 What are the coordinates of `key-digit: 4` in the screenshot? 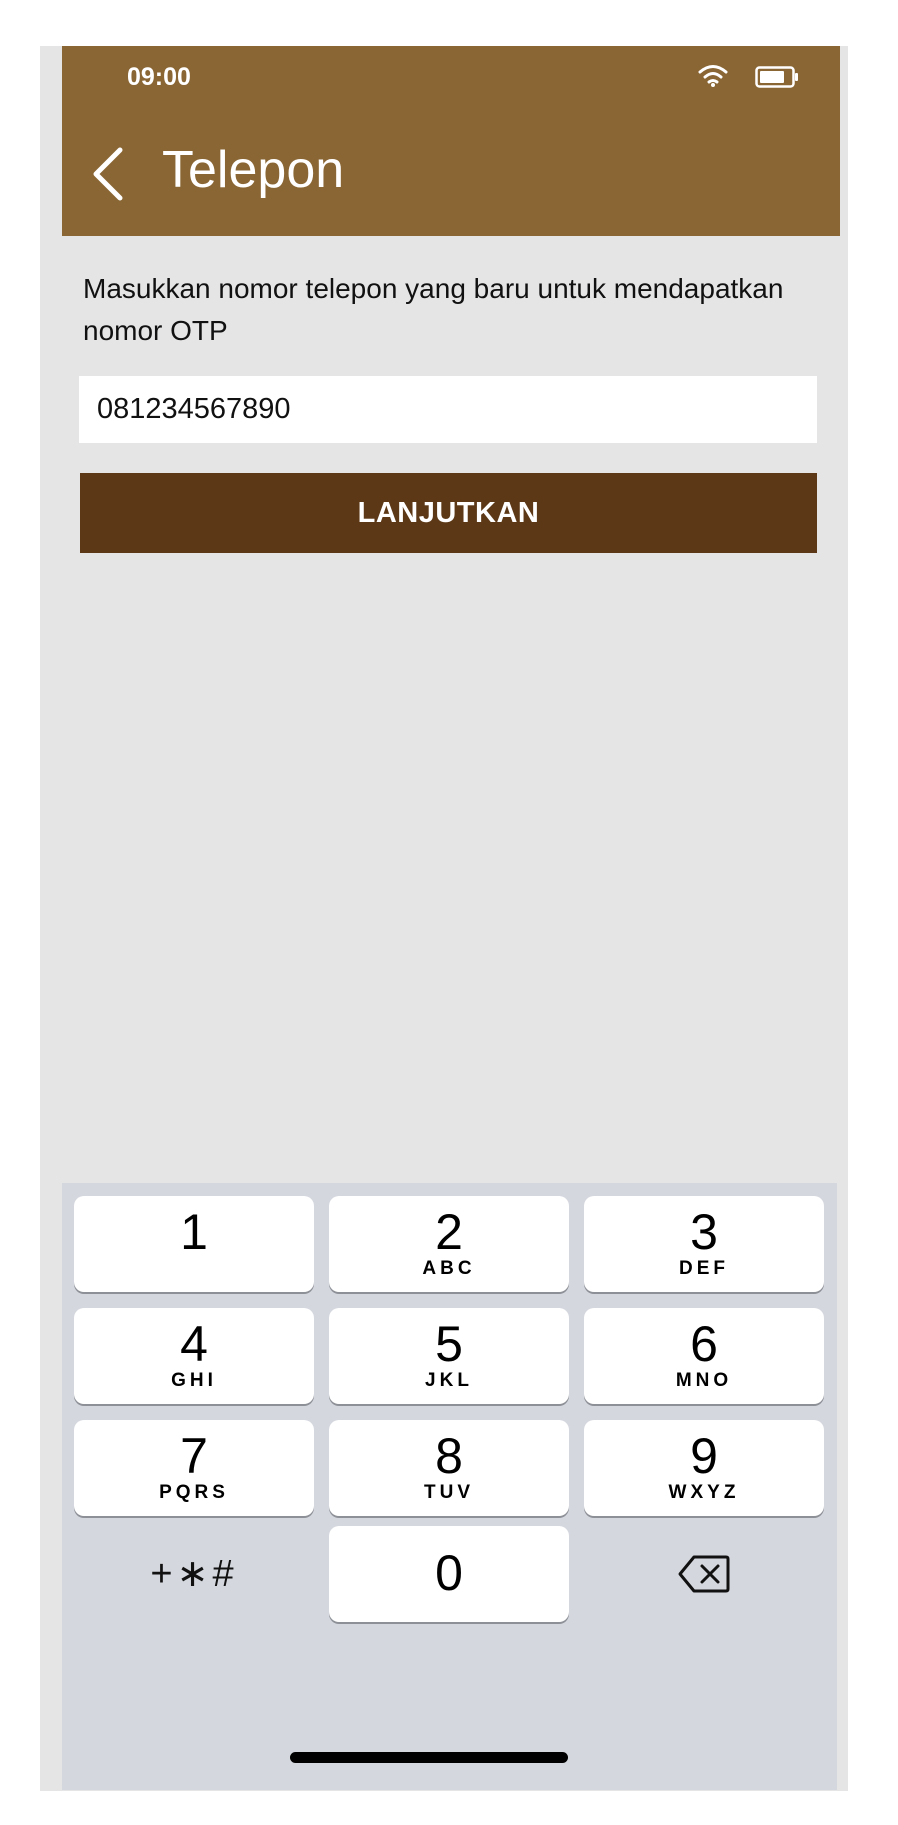 It's located at (194, 1344).